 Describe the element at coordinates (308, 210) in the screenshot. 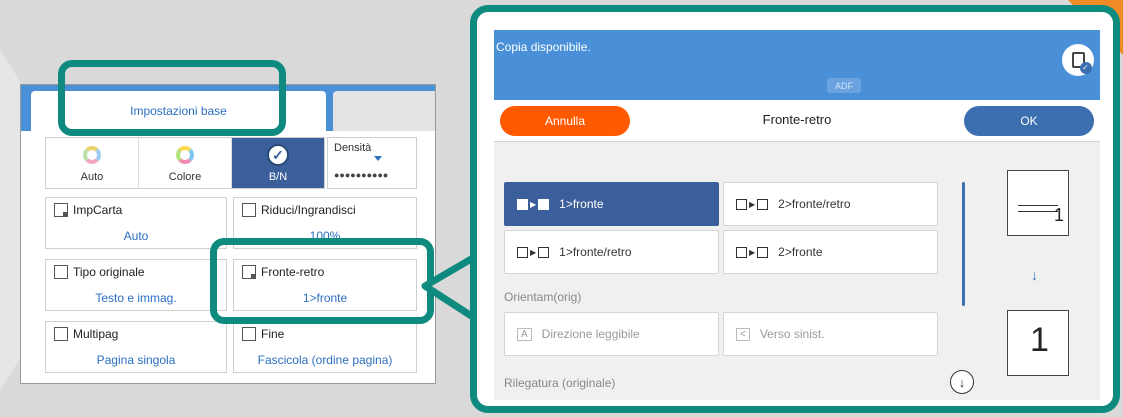

I see `option-title: Riduci/Ingrandisci` at that location.